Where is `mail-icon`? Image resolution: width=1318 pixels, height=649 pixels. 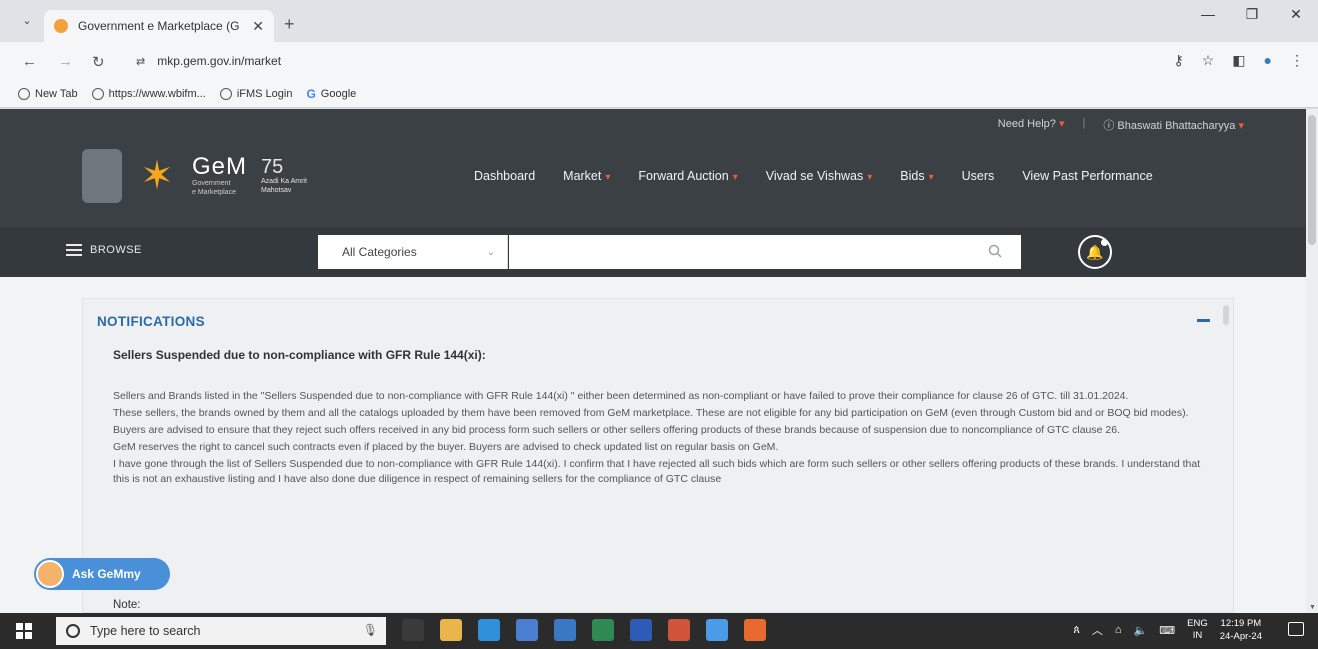
mail-icon is located at coordinates (565, 630).